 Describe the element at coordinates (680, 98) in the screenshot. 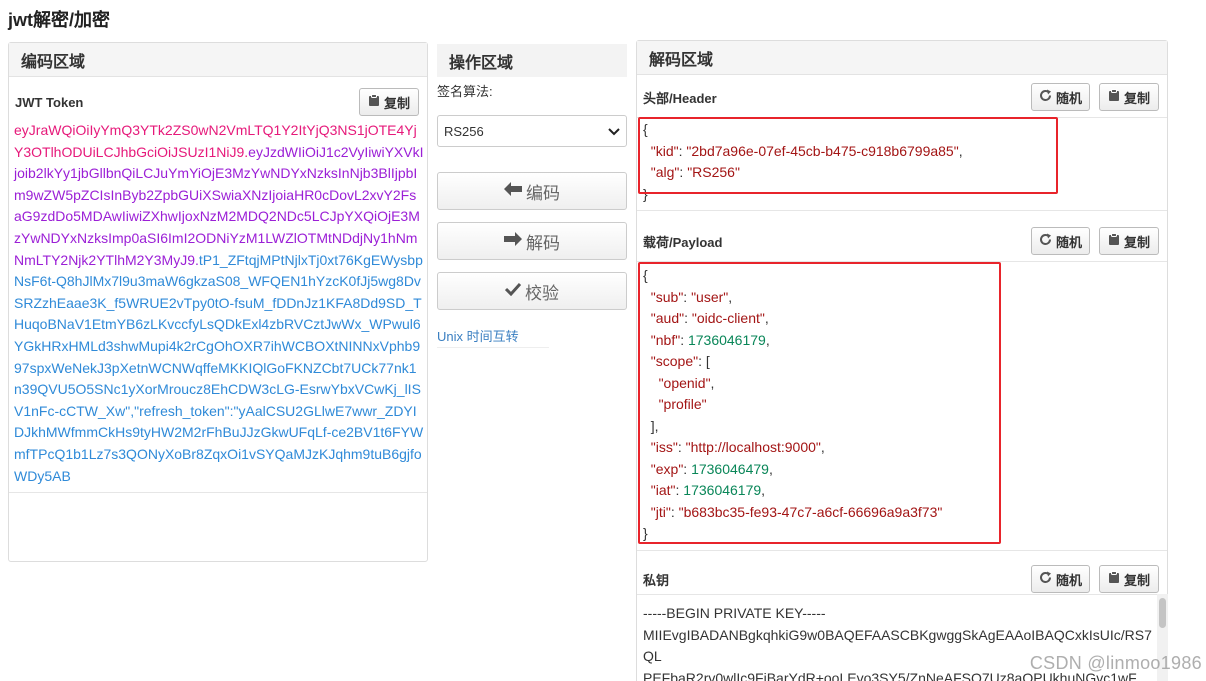

I see `header-label: 头部/Header` at that location.